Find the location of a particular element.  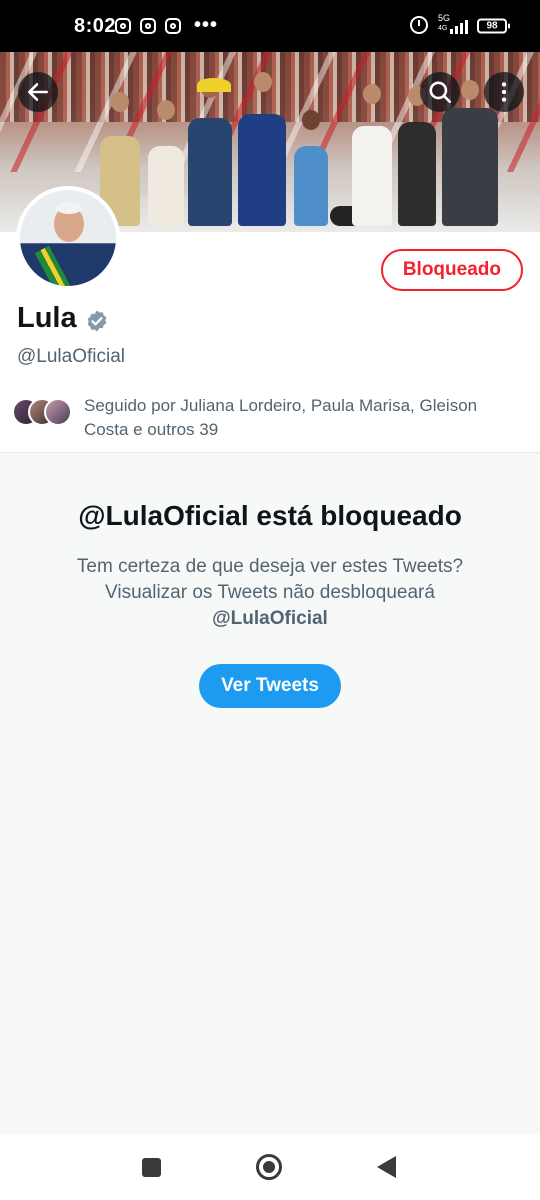

recent-apps-button is located at coordinates (151, 1167).